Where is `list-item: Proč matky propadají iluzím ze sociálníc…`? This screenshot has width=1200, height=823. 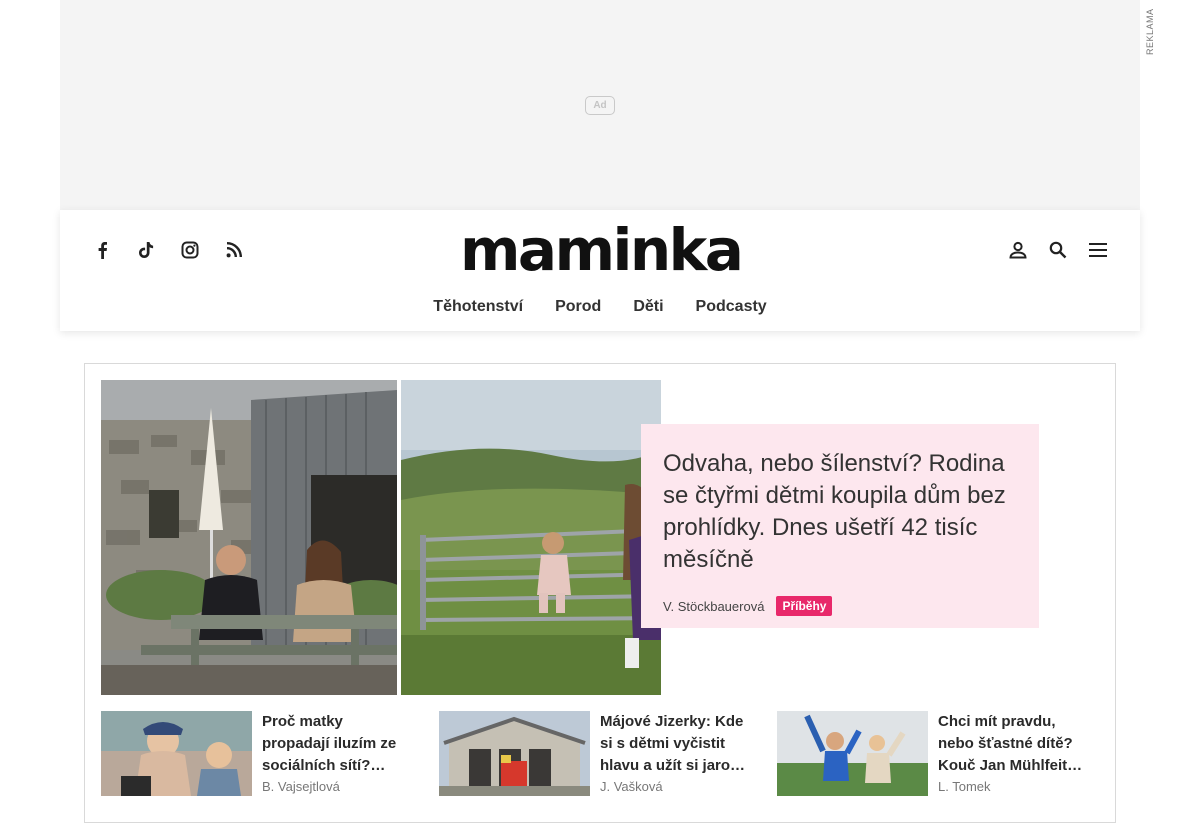
list-item: Proč matky propadají iluzím ze sociálníc… is located at coordinates (256, 753).